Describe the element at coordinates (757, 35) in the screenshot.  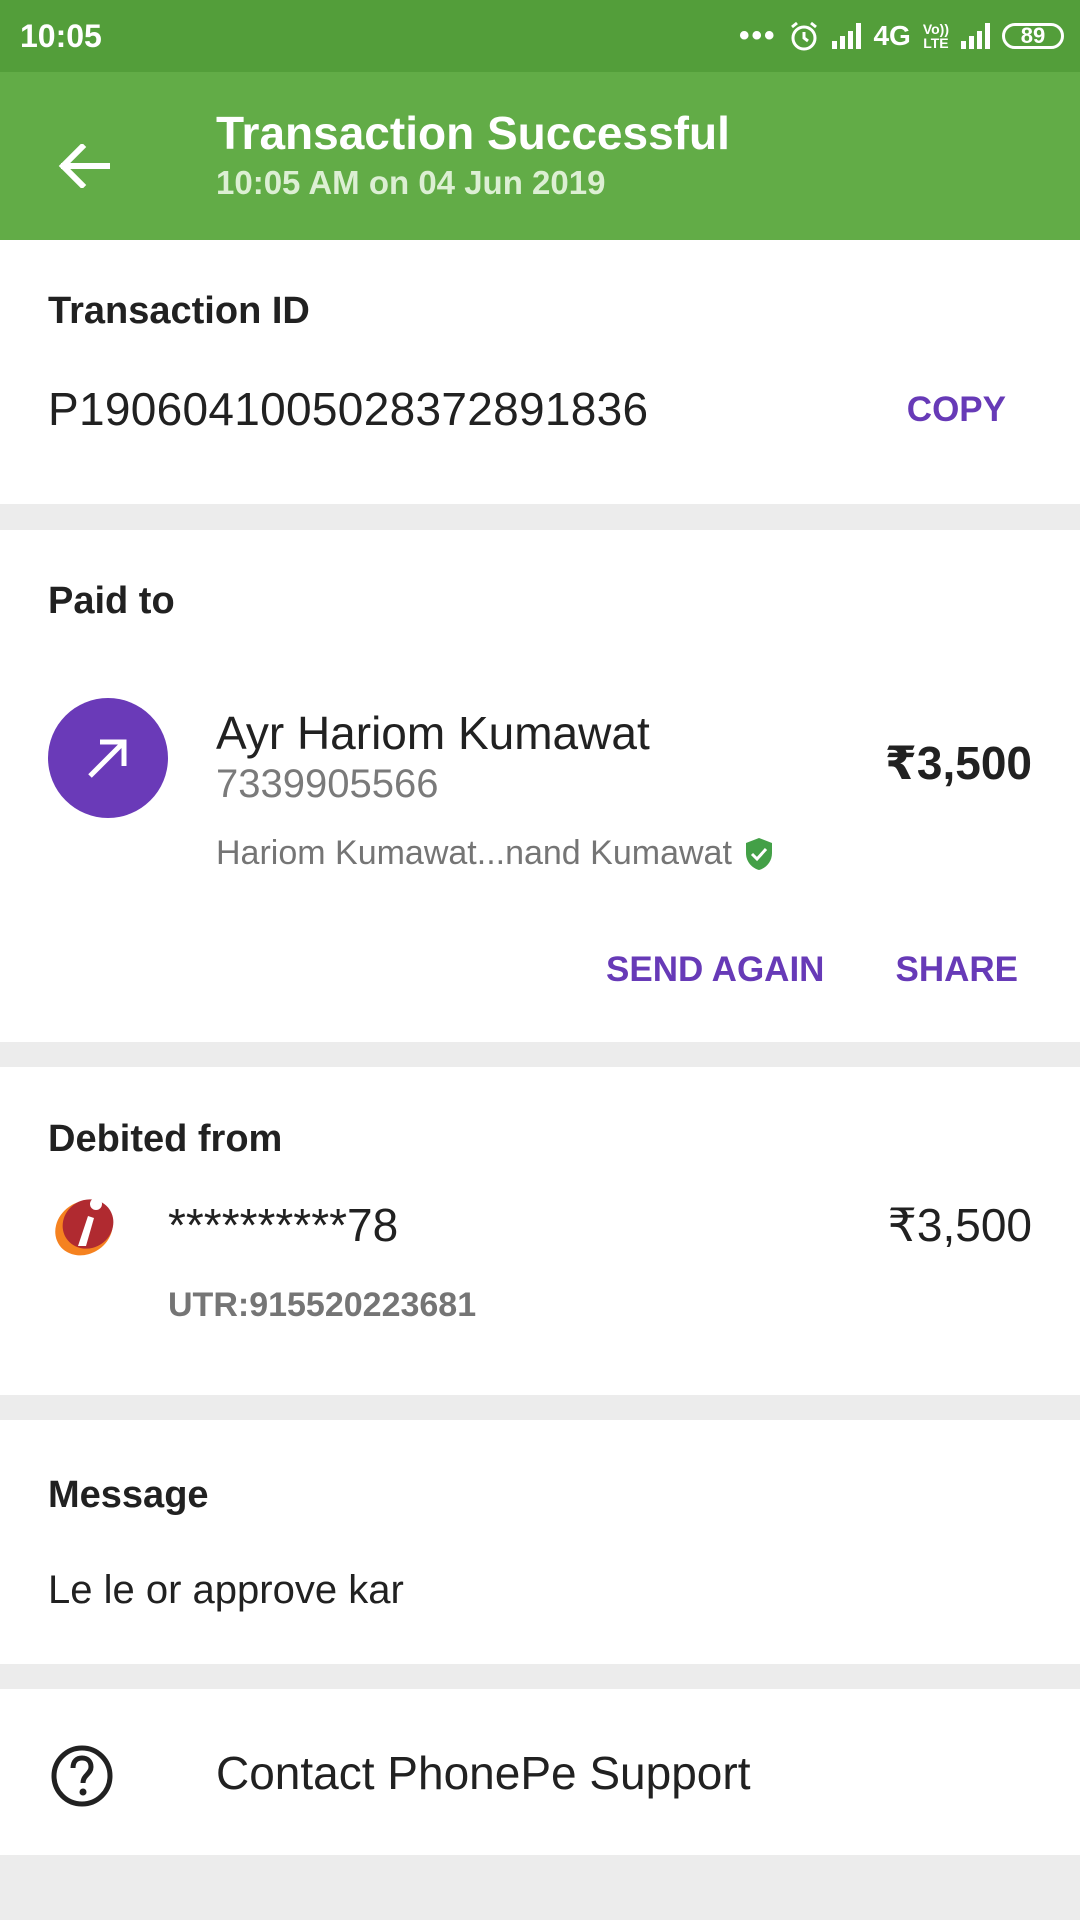
I see `more-notifications-icon: •••` at that location.